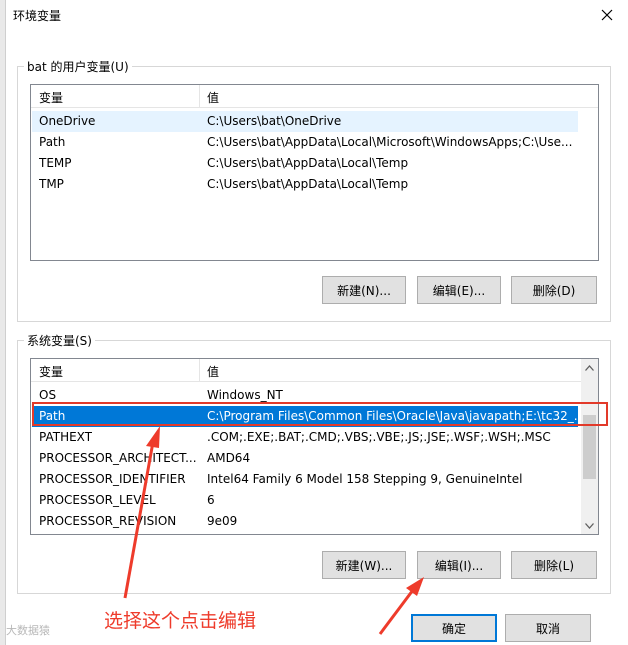 The image size is (628, 645). Describe the element at coordinates (401, 606) in the screenshot. I see `arrow-to-edit-icon` at that location.